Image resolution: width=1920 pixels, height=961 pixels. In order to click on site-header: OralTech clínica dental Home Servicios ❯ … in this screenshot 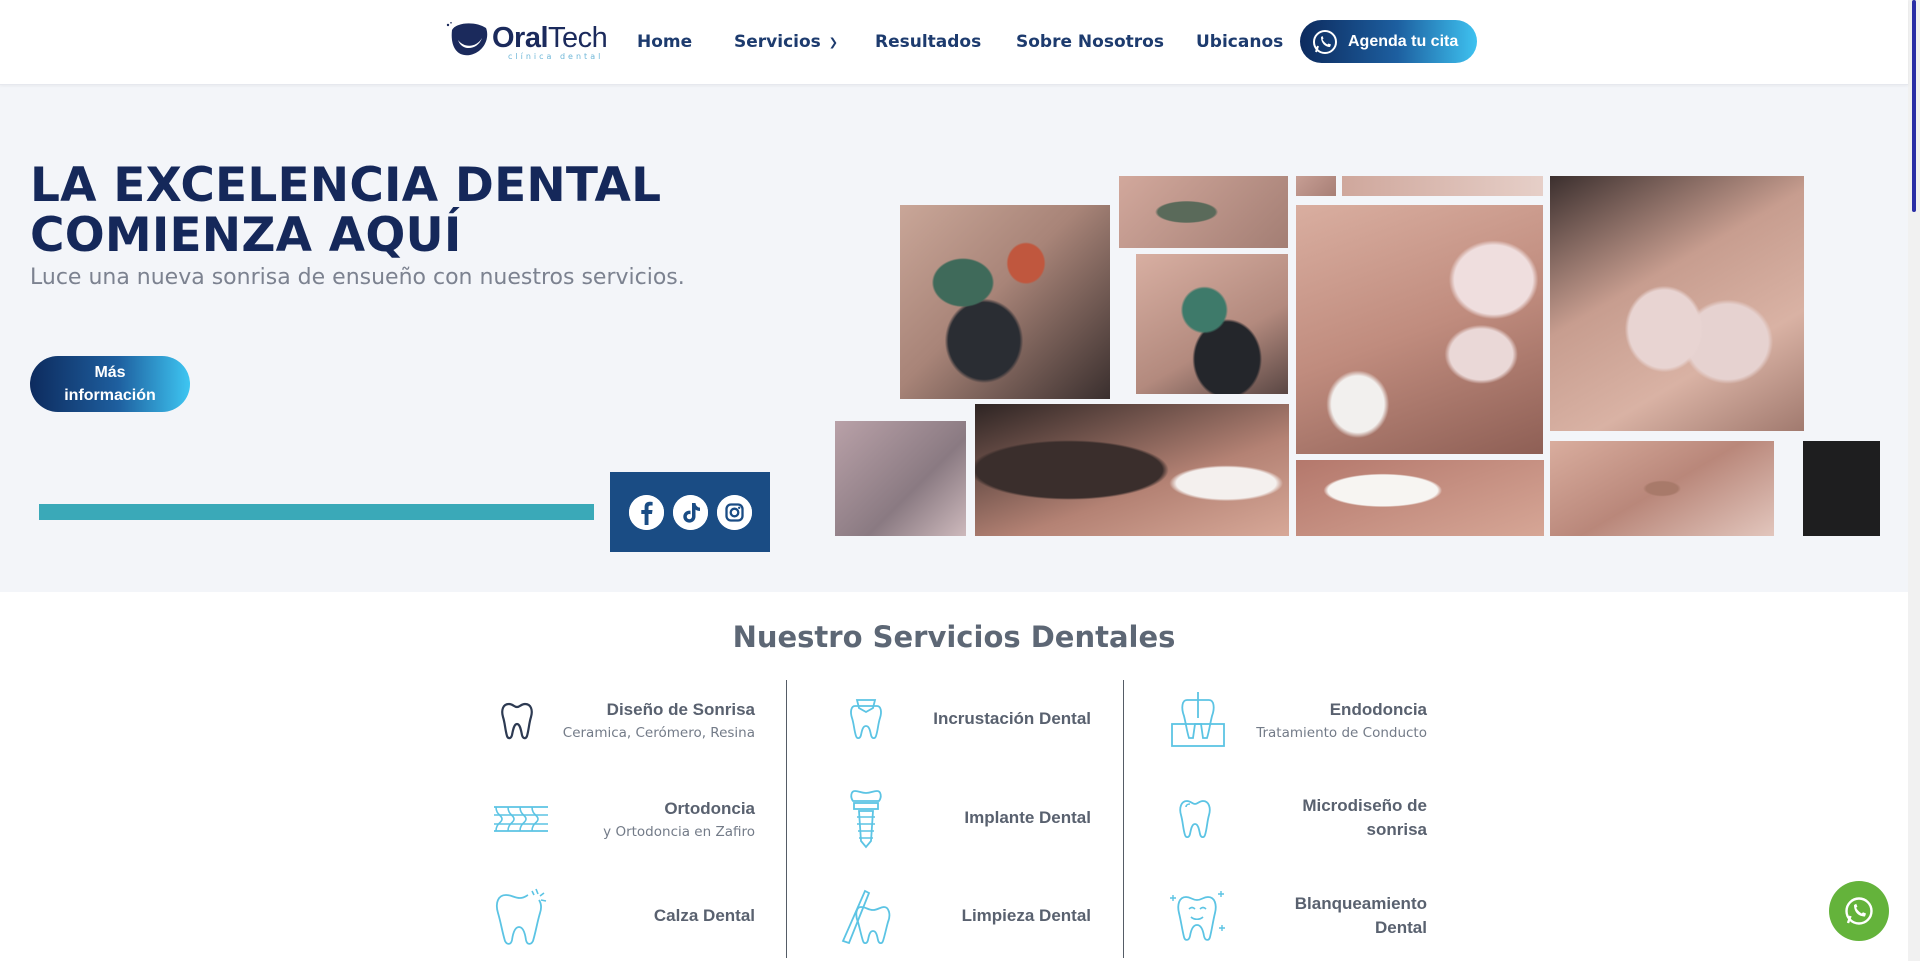, I will do `click(954, 42)`.